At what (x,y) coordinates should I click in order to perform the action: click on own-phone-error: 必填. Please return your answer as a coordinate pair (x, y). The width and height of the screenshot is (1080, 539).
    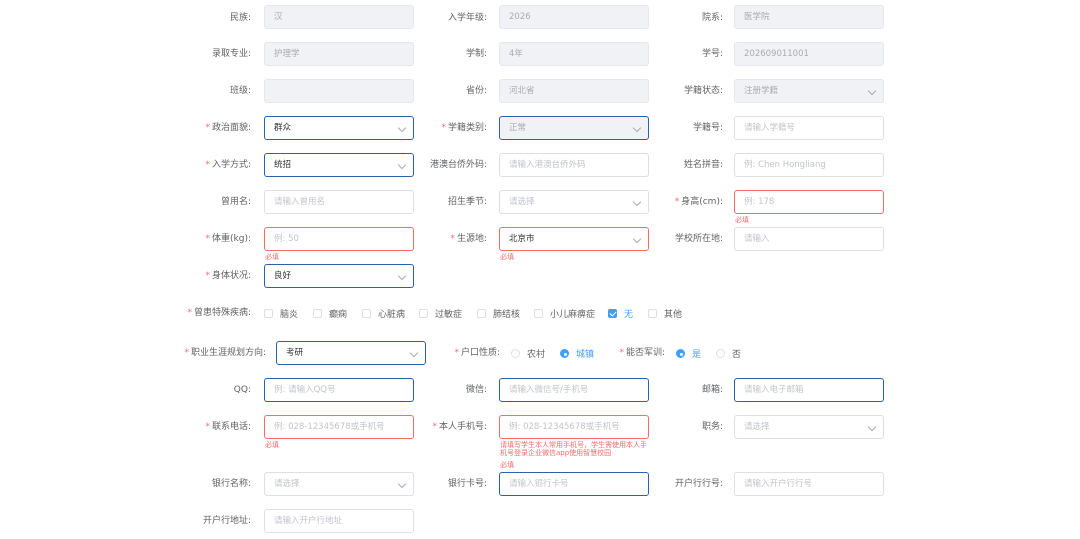
    Looking at the image, I should click on (507, 465).